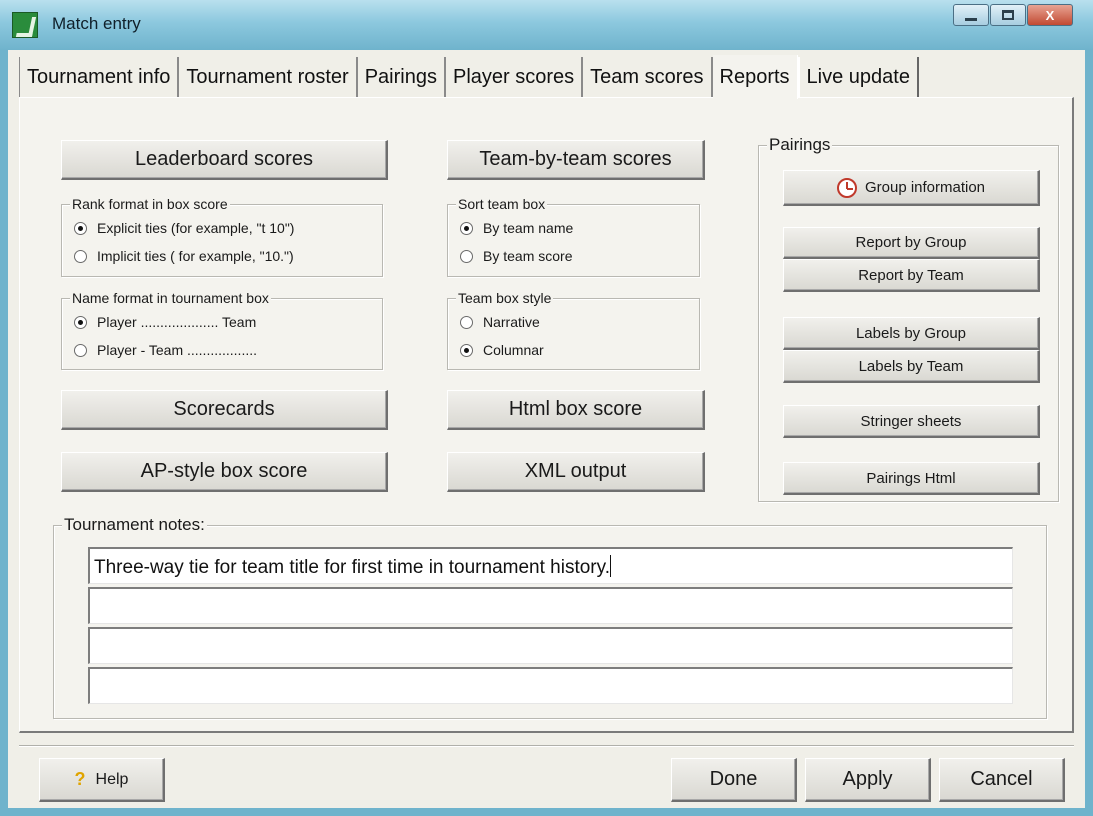 The width and height of the screenshot is (1093, 816). What do you see at coordinates (514, 77) in the screenshot?
I see `tab-player-scores: Player scores` at bounding box center [514, 77].